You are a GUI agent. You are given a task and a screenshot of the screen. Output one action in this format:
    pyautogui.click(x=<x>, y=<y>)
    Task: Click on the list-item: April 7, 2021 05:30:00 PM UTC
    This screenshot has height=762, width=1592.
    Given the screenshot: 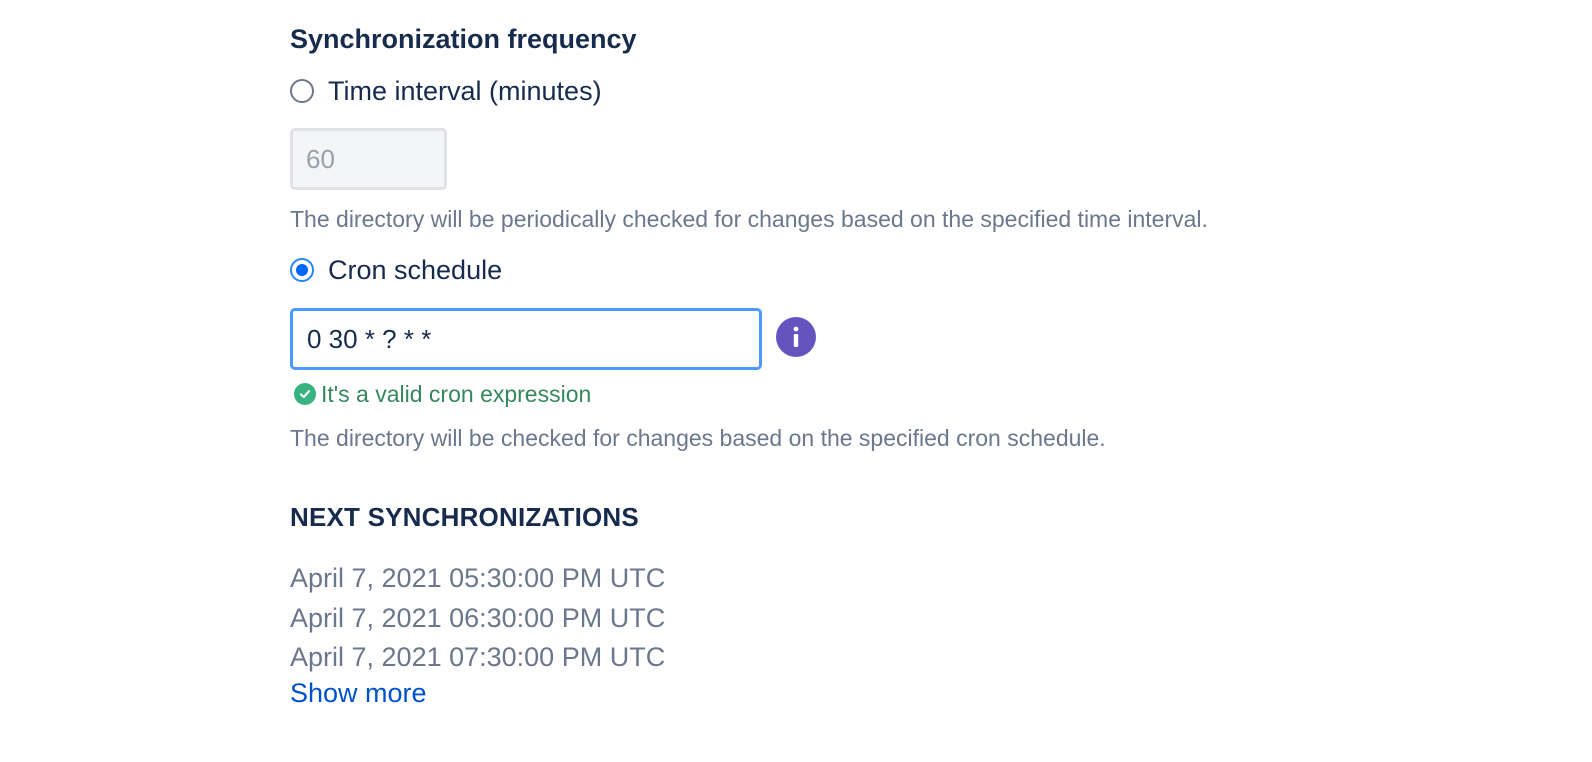 What is the action you would take?
    pyautogui.click(x=478, y=578)
    